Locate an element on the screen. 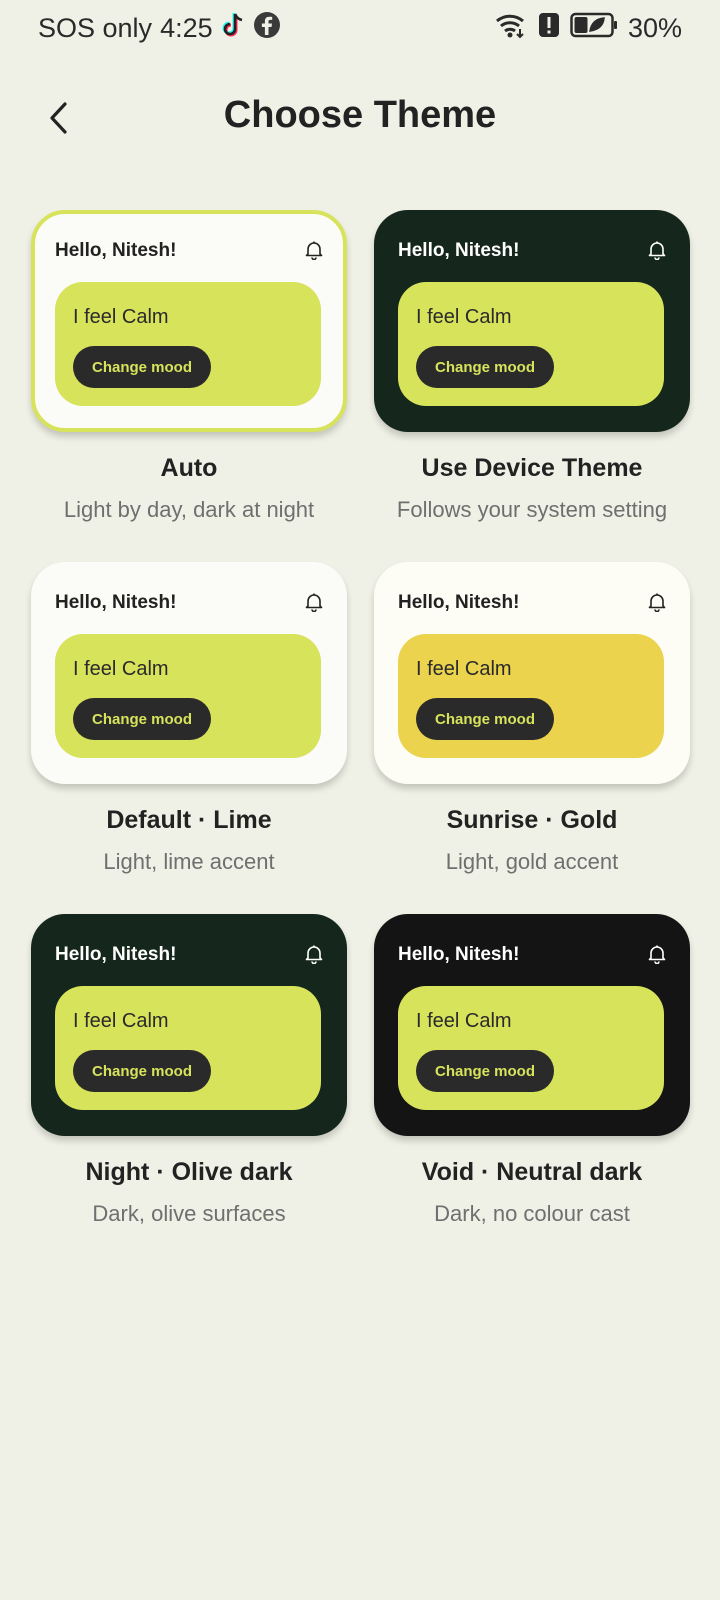 The height and width of the screenshot is (1600, 720). status-left: SOS only 4:25 is located at coordinates (159, 28).